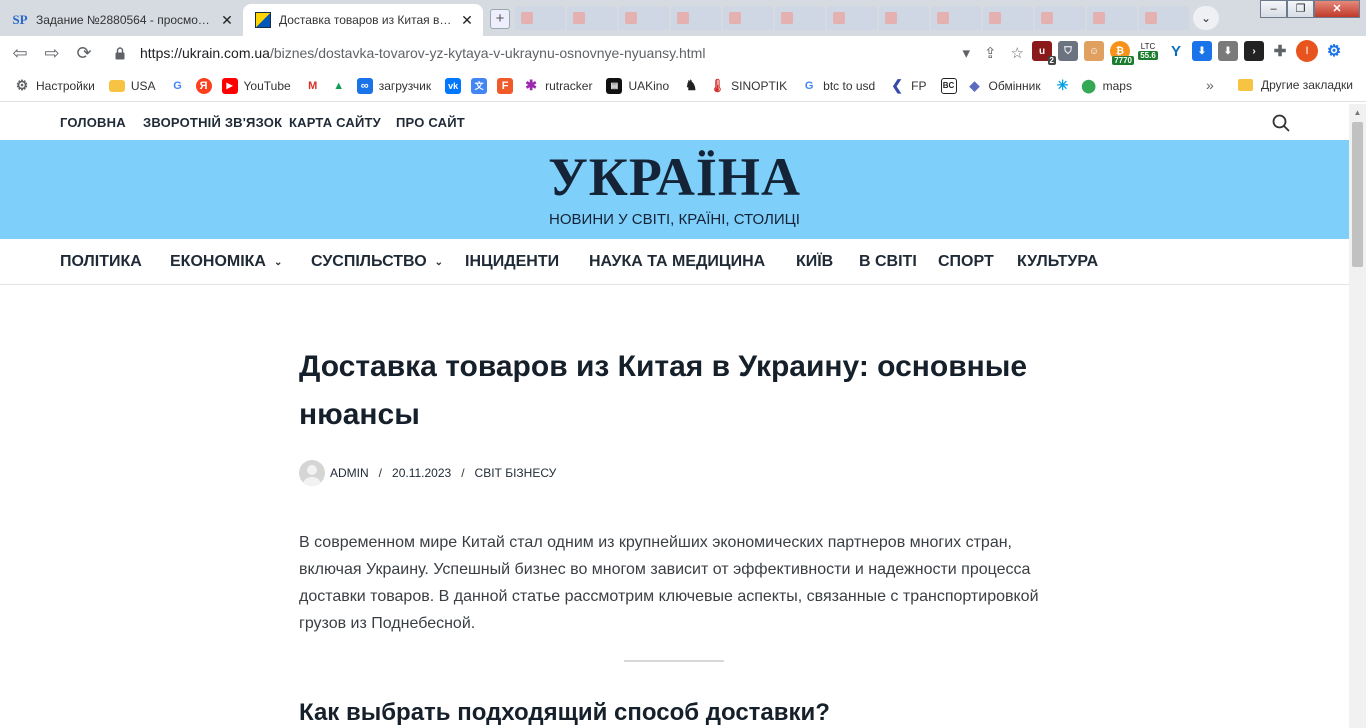 This screenshot has height=728, width=1366. I want to click on bookmark-label: rutracker, so click(569, 85).